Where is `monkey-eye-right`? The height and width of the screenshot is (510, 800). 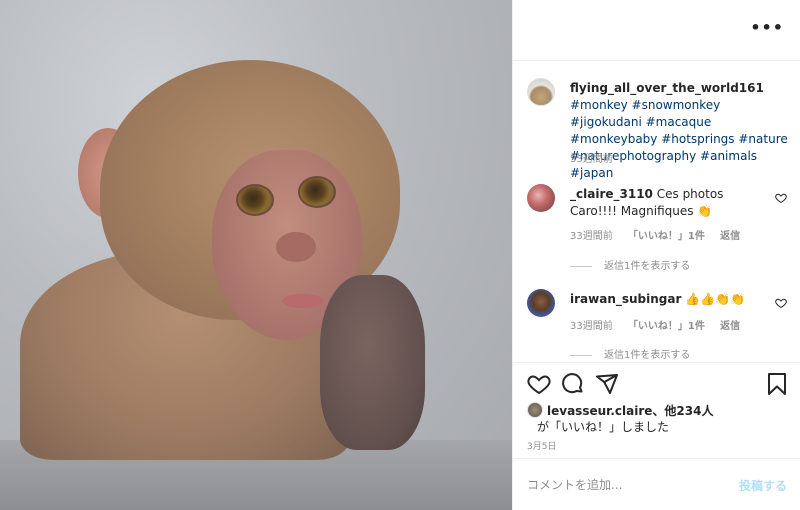 monkey-eye-right is located at coordinates (317, 192).